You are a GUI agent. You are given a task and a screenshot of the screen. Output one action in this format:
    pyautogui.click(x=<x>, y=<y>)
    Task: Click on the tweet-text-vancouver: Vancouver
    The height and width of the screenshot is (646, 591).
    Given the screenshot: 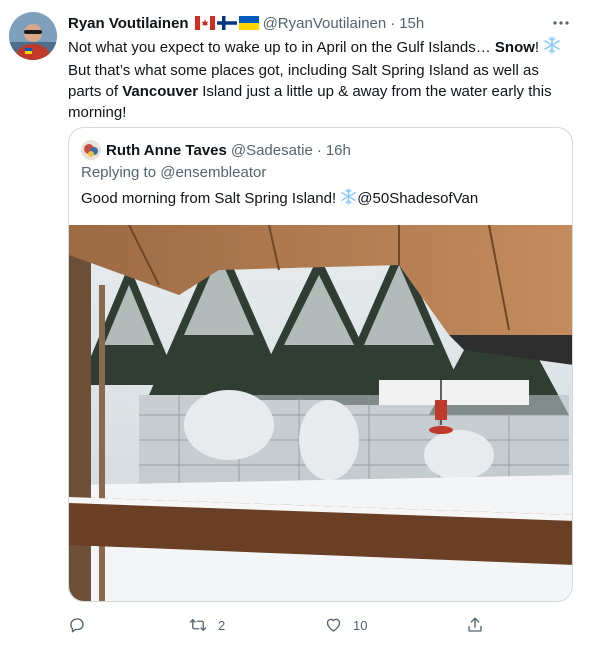 What is the action you would take?
    pyautogui.click(x=160, y=91)
    